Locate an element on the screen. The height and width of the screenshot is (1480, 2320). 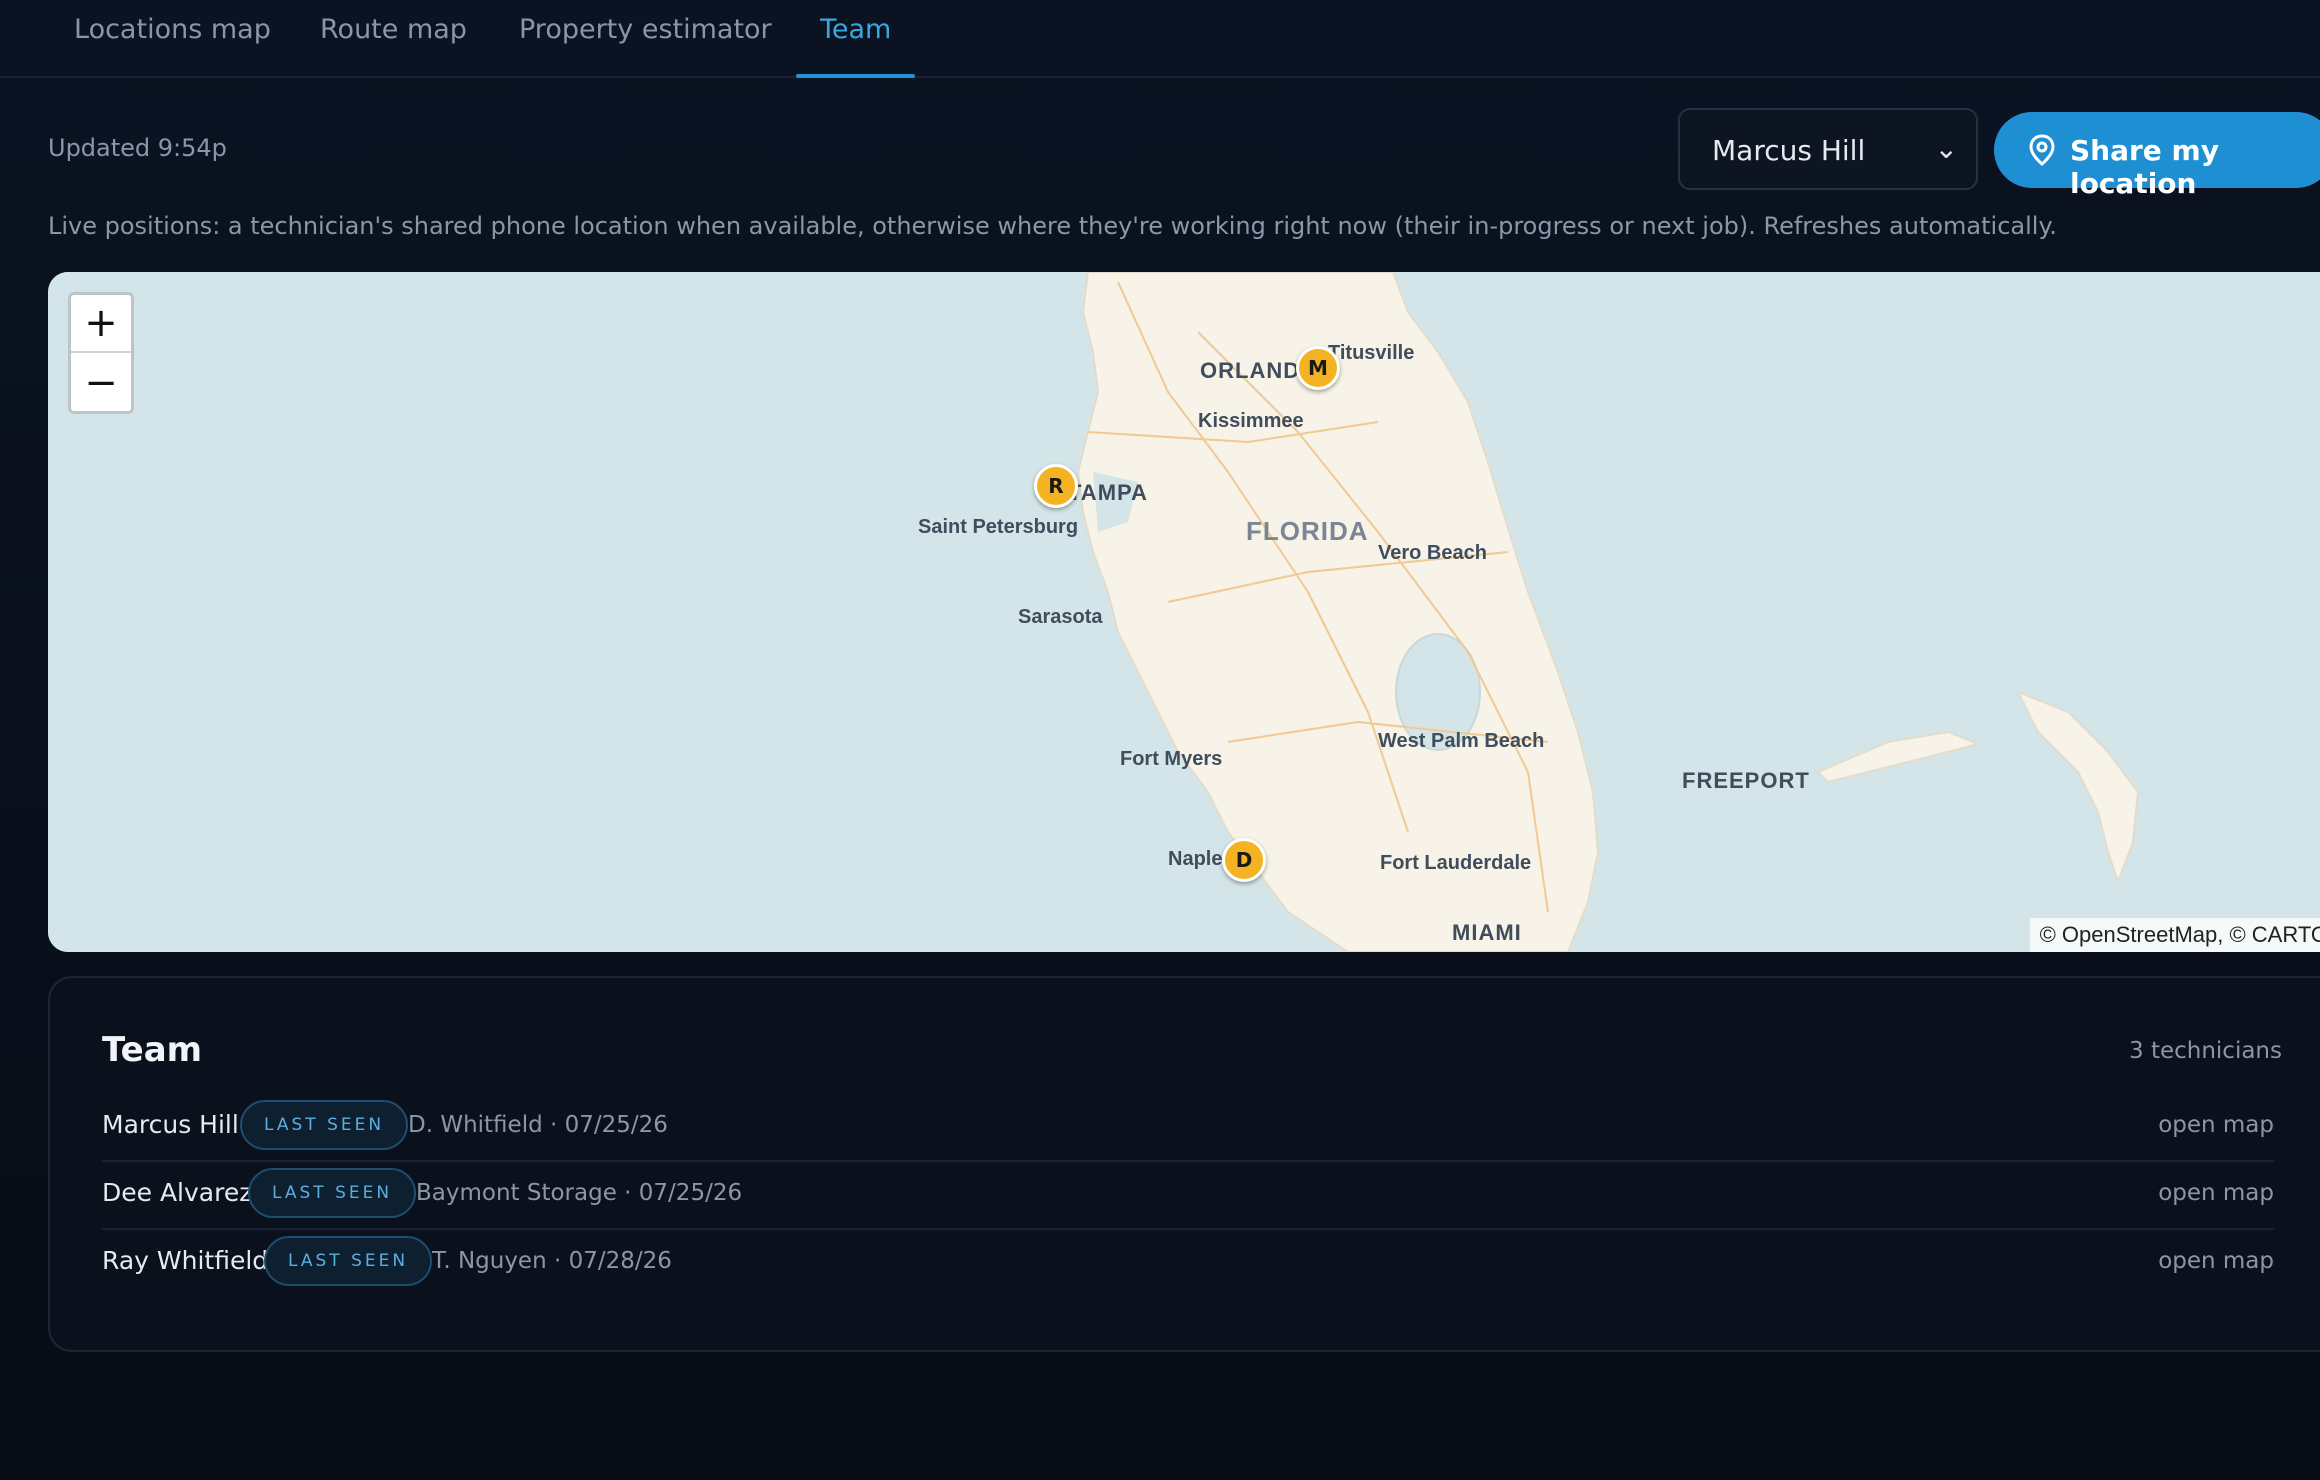
technician-name: Ray Whitfield is located at coordinates (185, 1260).